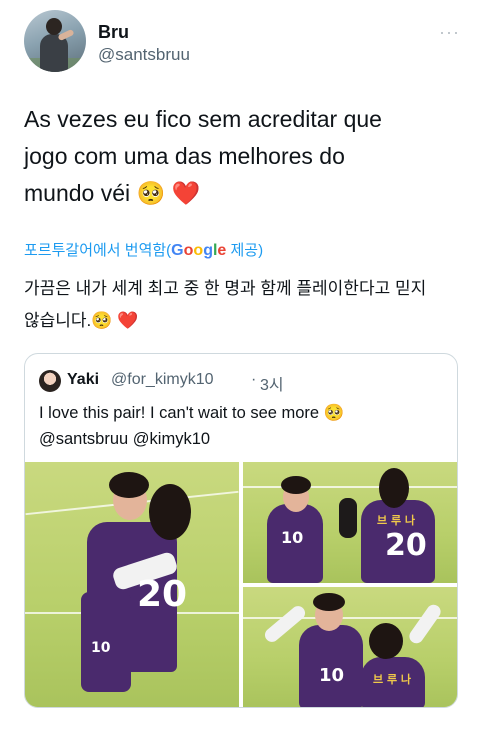  What do you see at coordinates (54, 53) in the screenshot?
I see `avatar-figure-body` at bounding box center [54, 53].